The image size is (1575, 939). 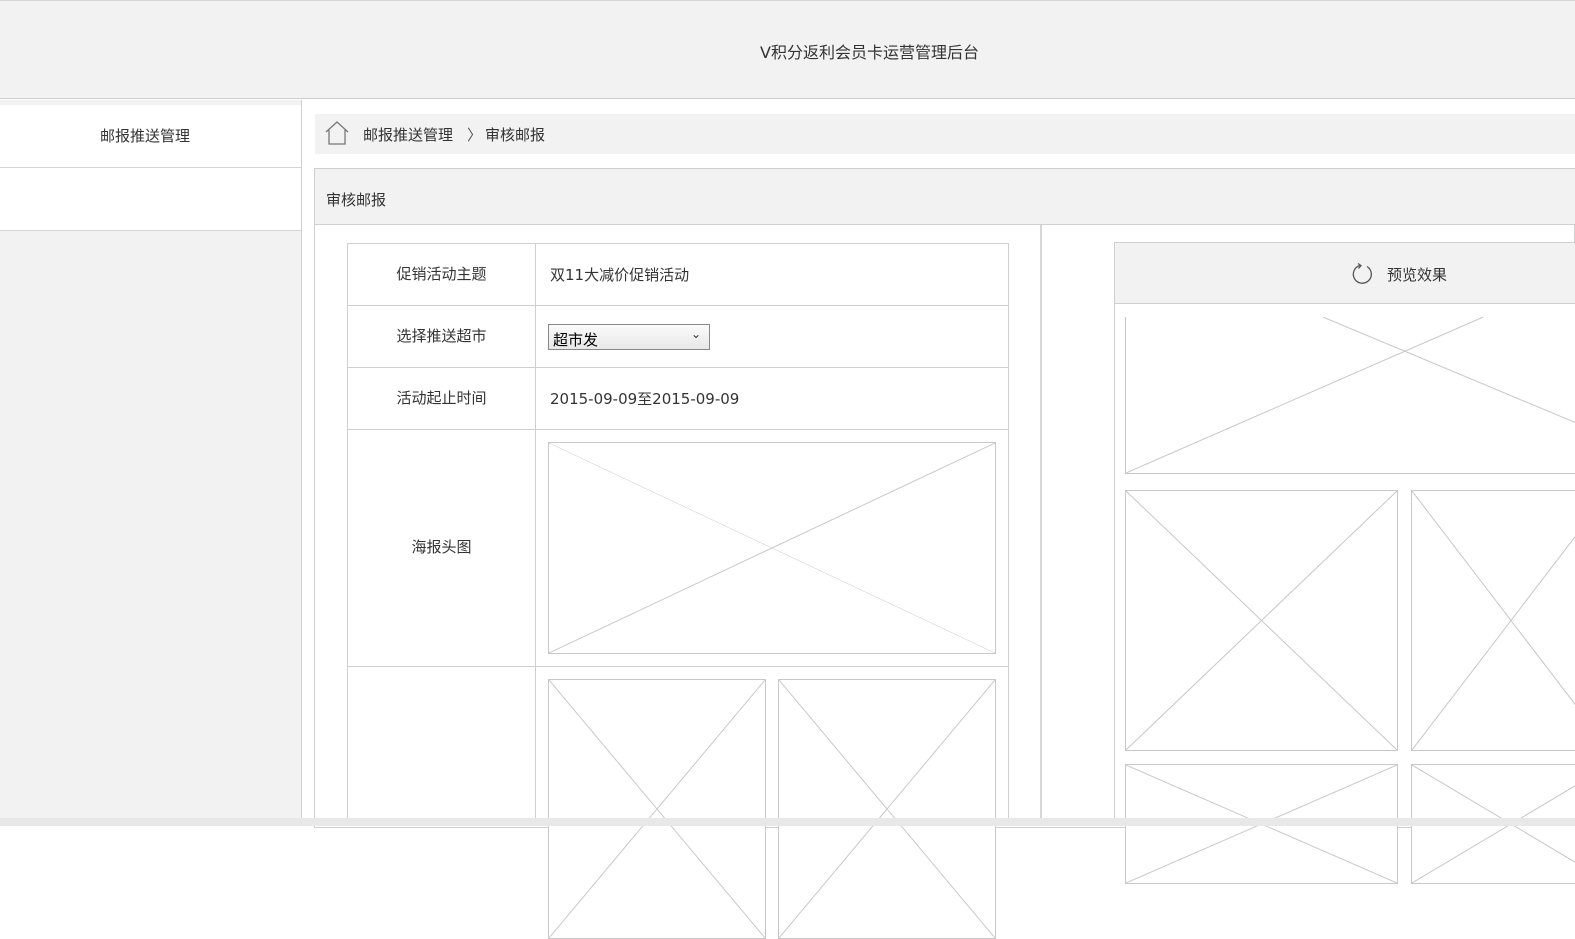 What do you see at coordinates (442, 548) in the screenshot?
I see `form-label: 海报头图` at bounding box center [442, 548].